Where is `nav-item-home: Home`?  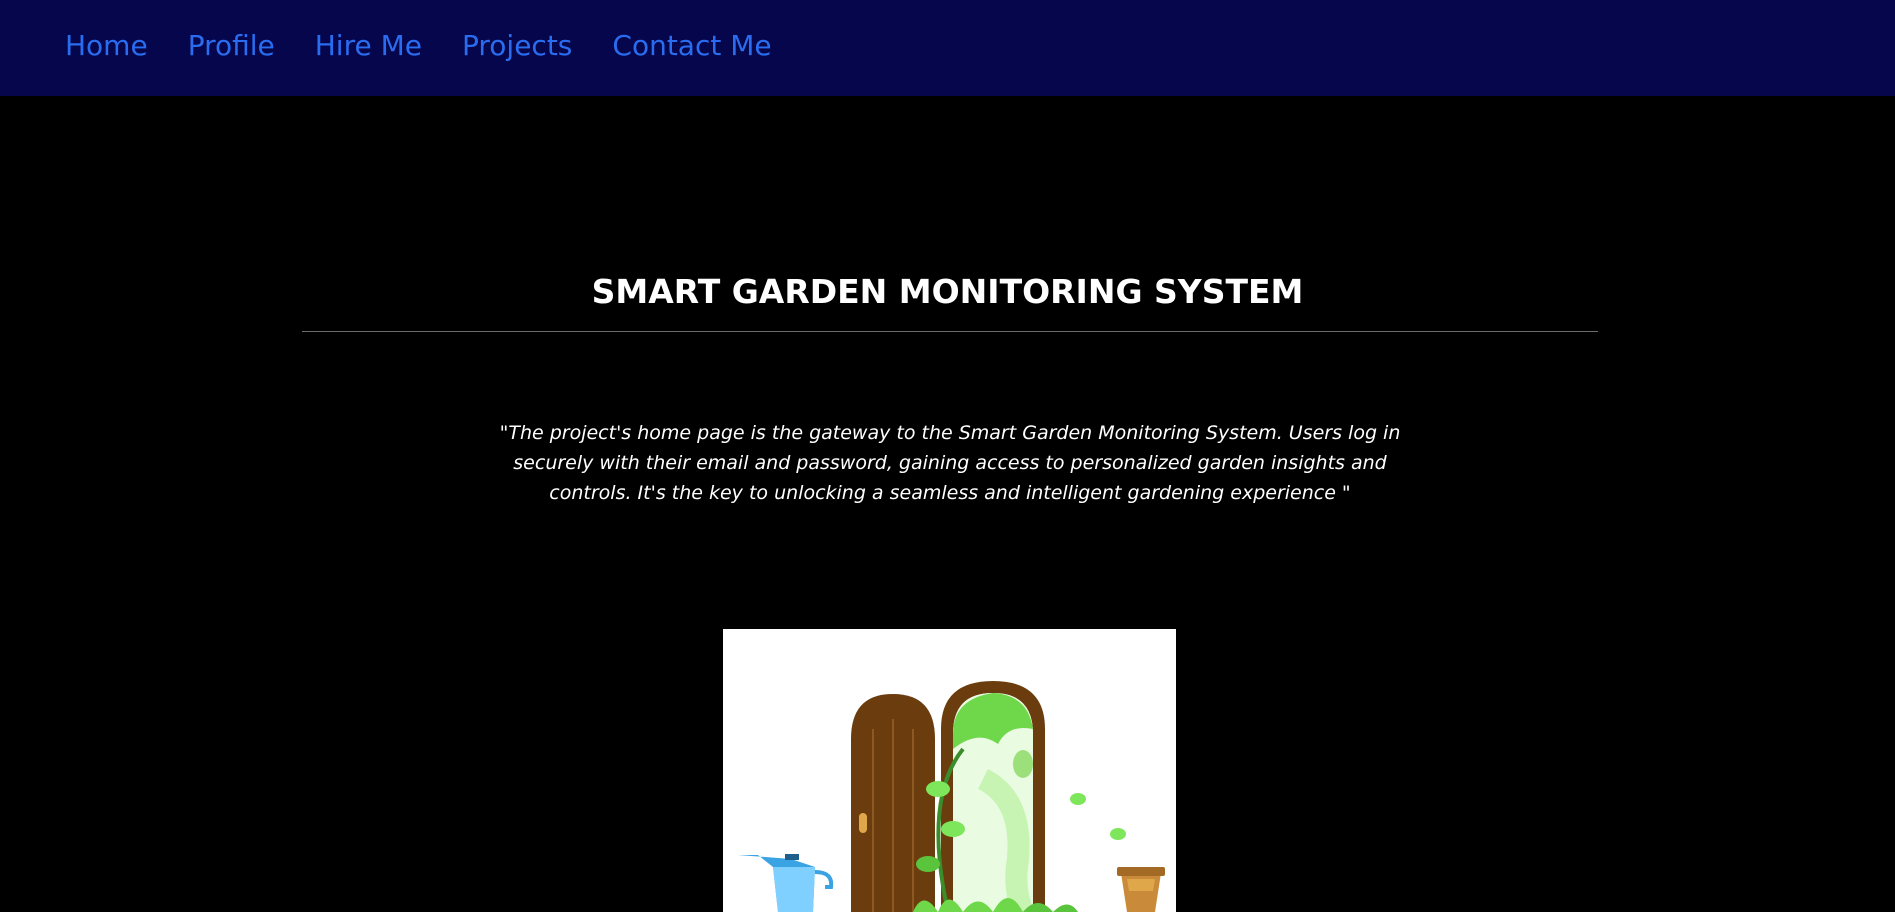 nav-item-home: Home is located at coordinates (106, 46).